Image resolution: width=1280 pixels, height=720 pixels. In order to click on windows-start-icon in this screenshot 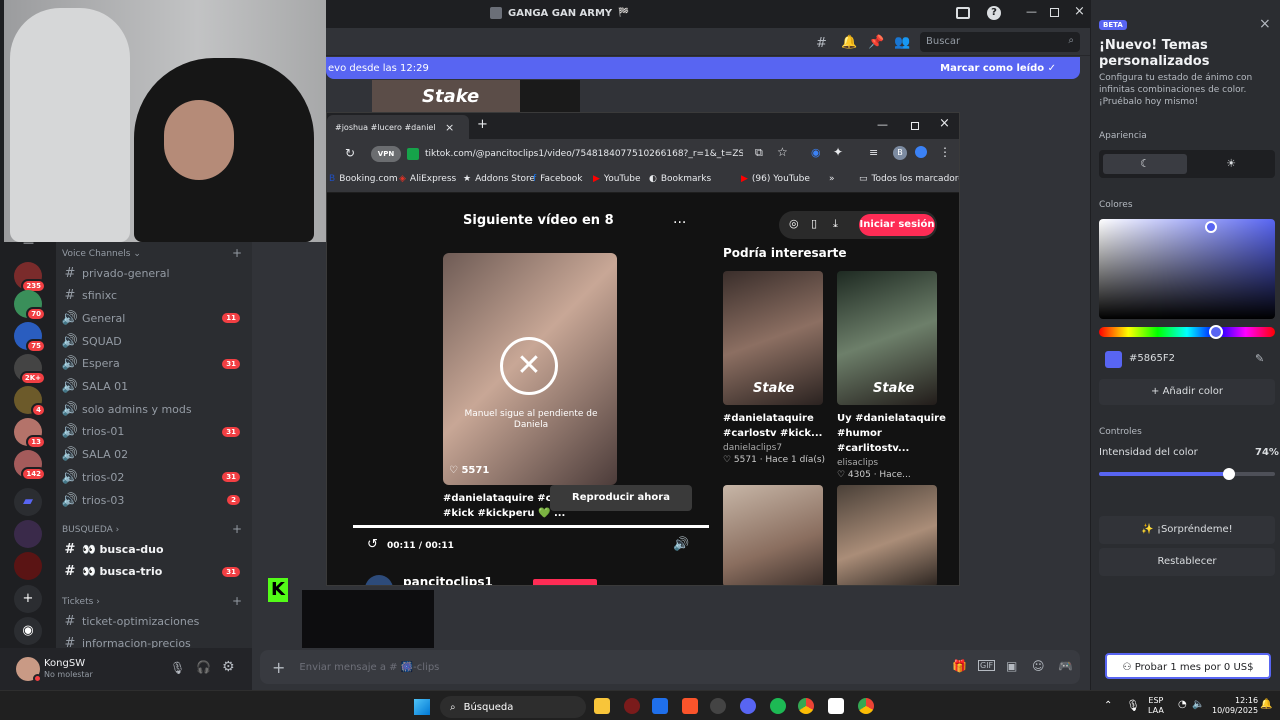, I will do `click(422, 707)`.